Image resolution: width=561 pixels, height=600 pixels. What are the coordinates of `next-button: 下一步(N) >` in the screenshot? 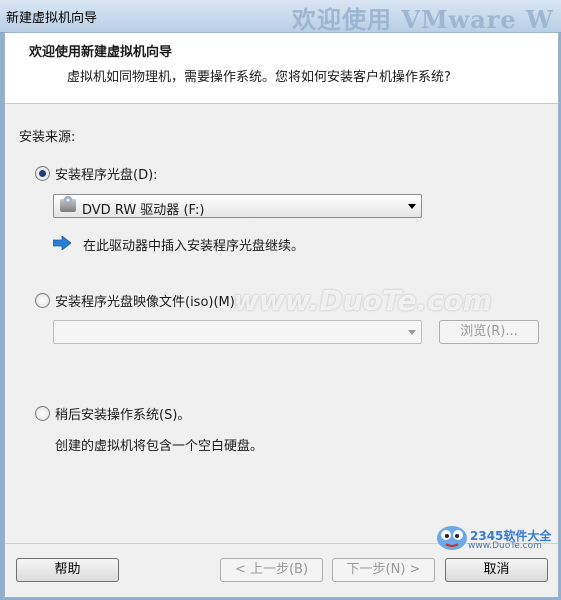 It's located at (383, 570).